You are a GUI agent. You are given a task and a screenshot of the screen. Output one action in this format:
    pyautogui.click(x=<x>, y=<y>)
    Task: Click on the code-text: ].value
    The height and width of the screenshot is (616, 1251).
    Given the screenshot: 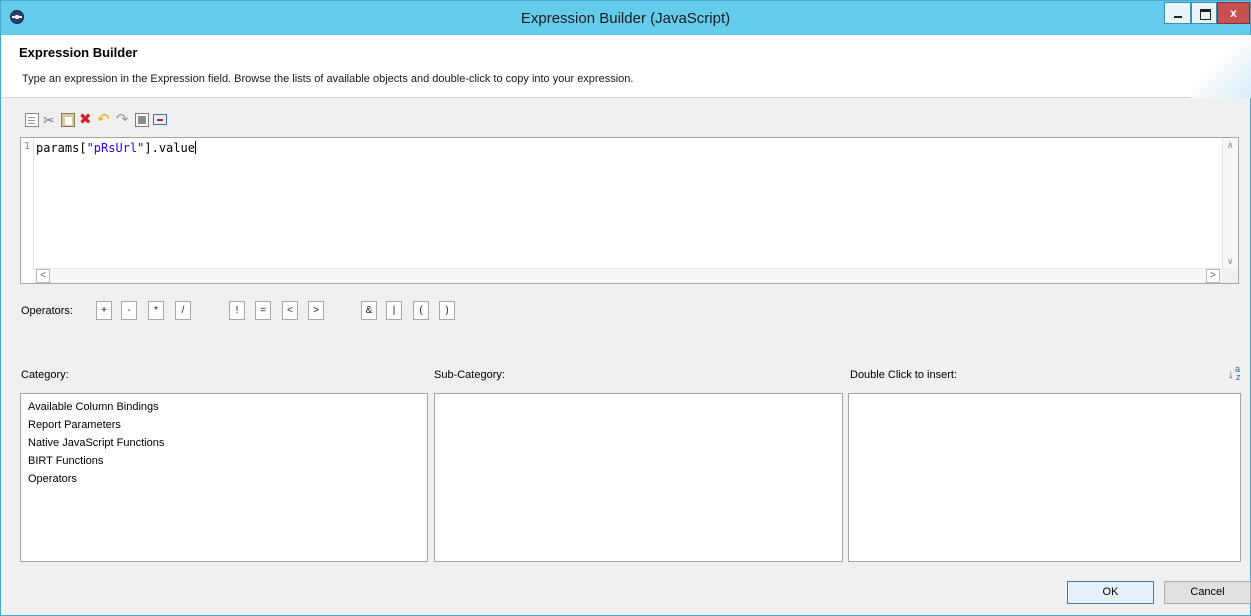 What is the action you would take?
    pyautogui.click(x=169, y=148)
    